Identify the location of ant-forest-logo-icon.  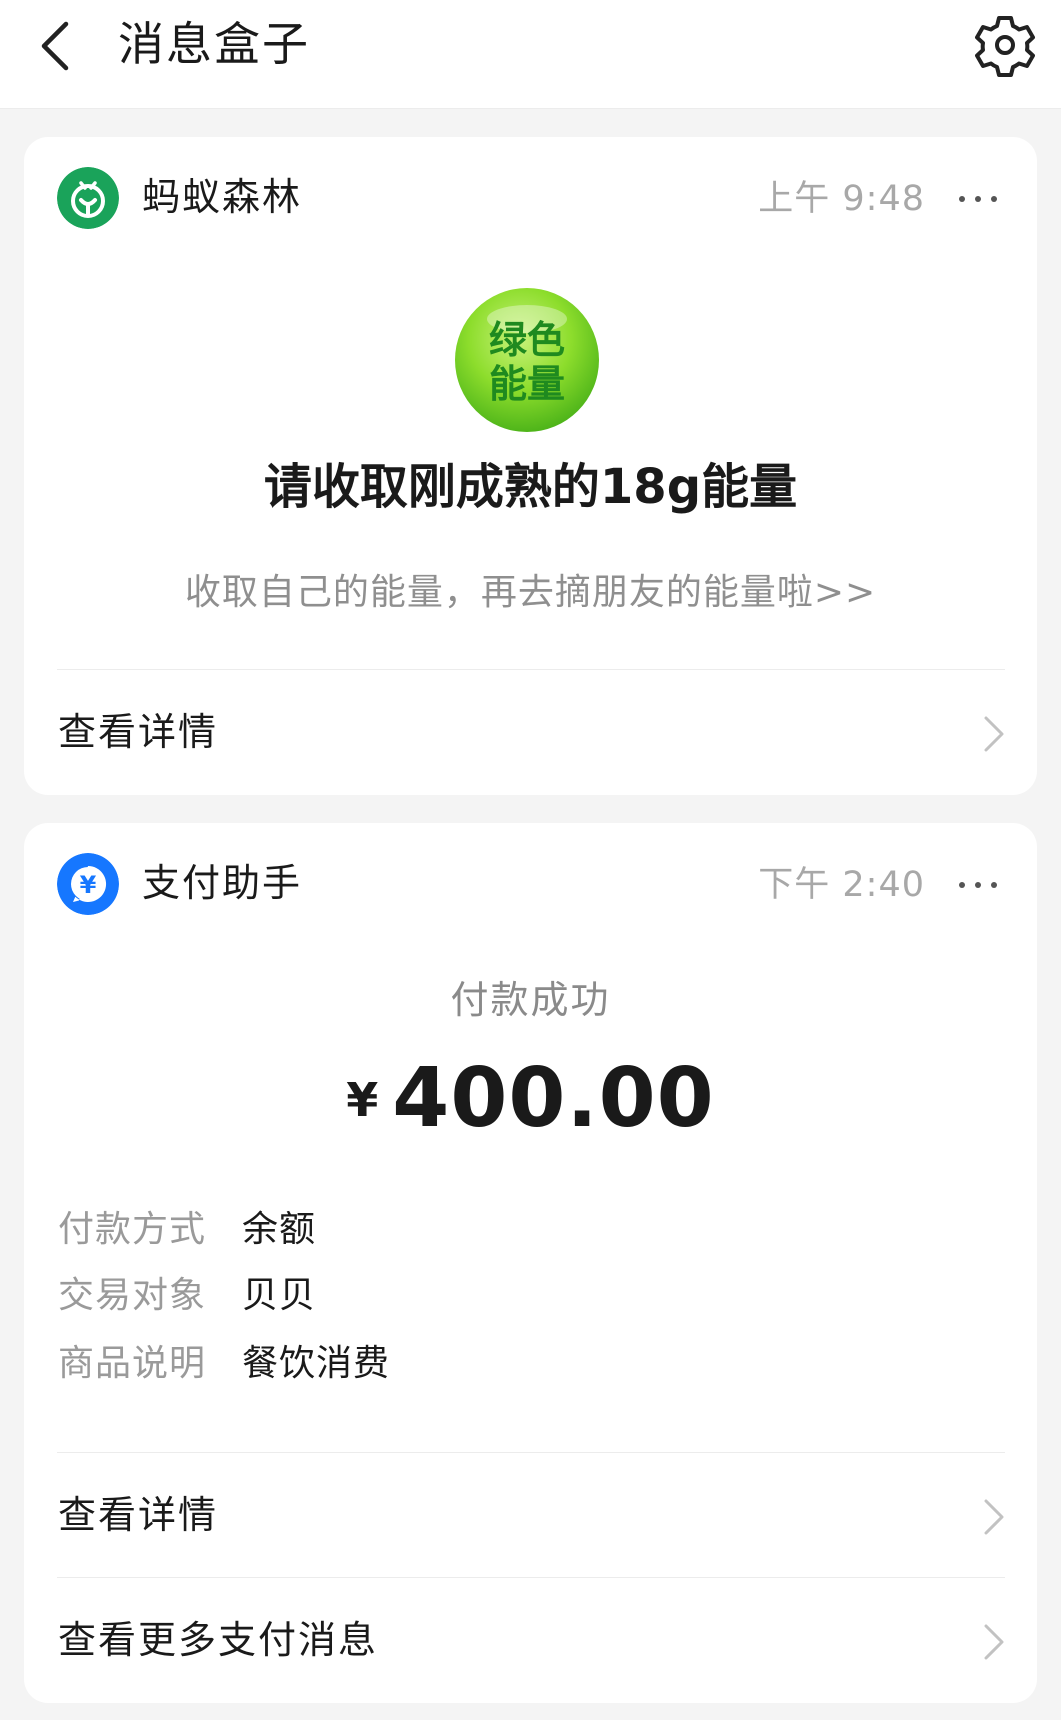
(88, 198).